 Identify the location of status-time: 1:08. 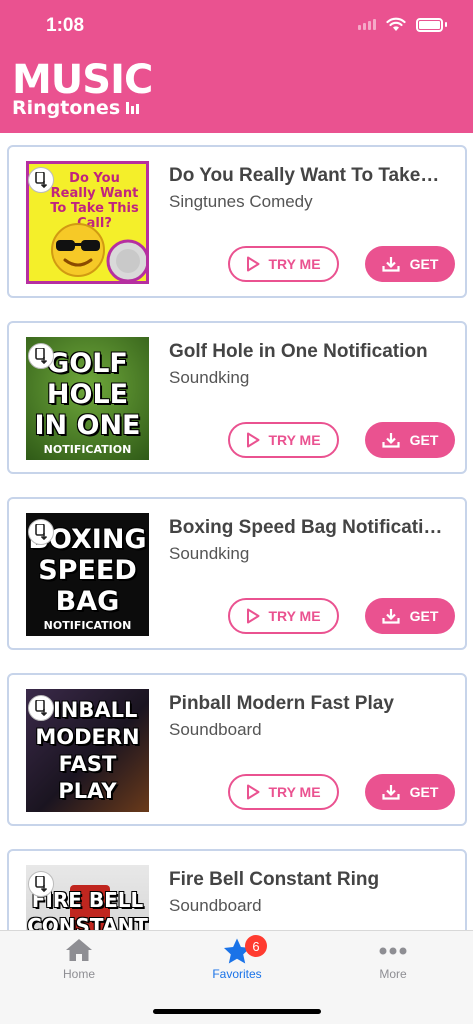
(65, 25).